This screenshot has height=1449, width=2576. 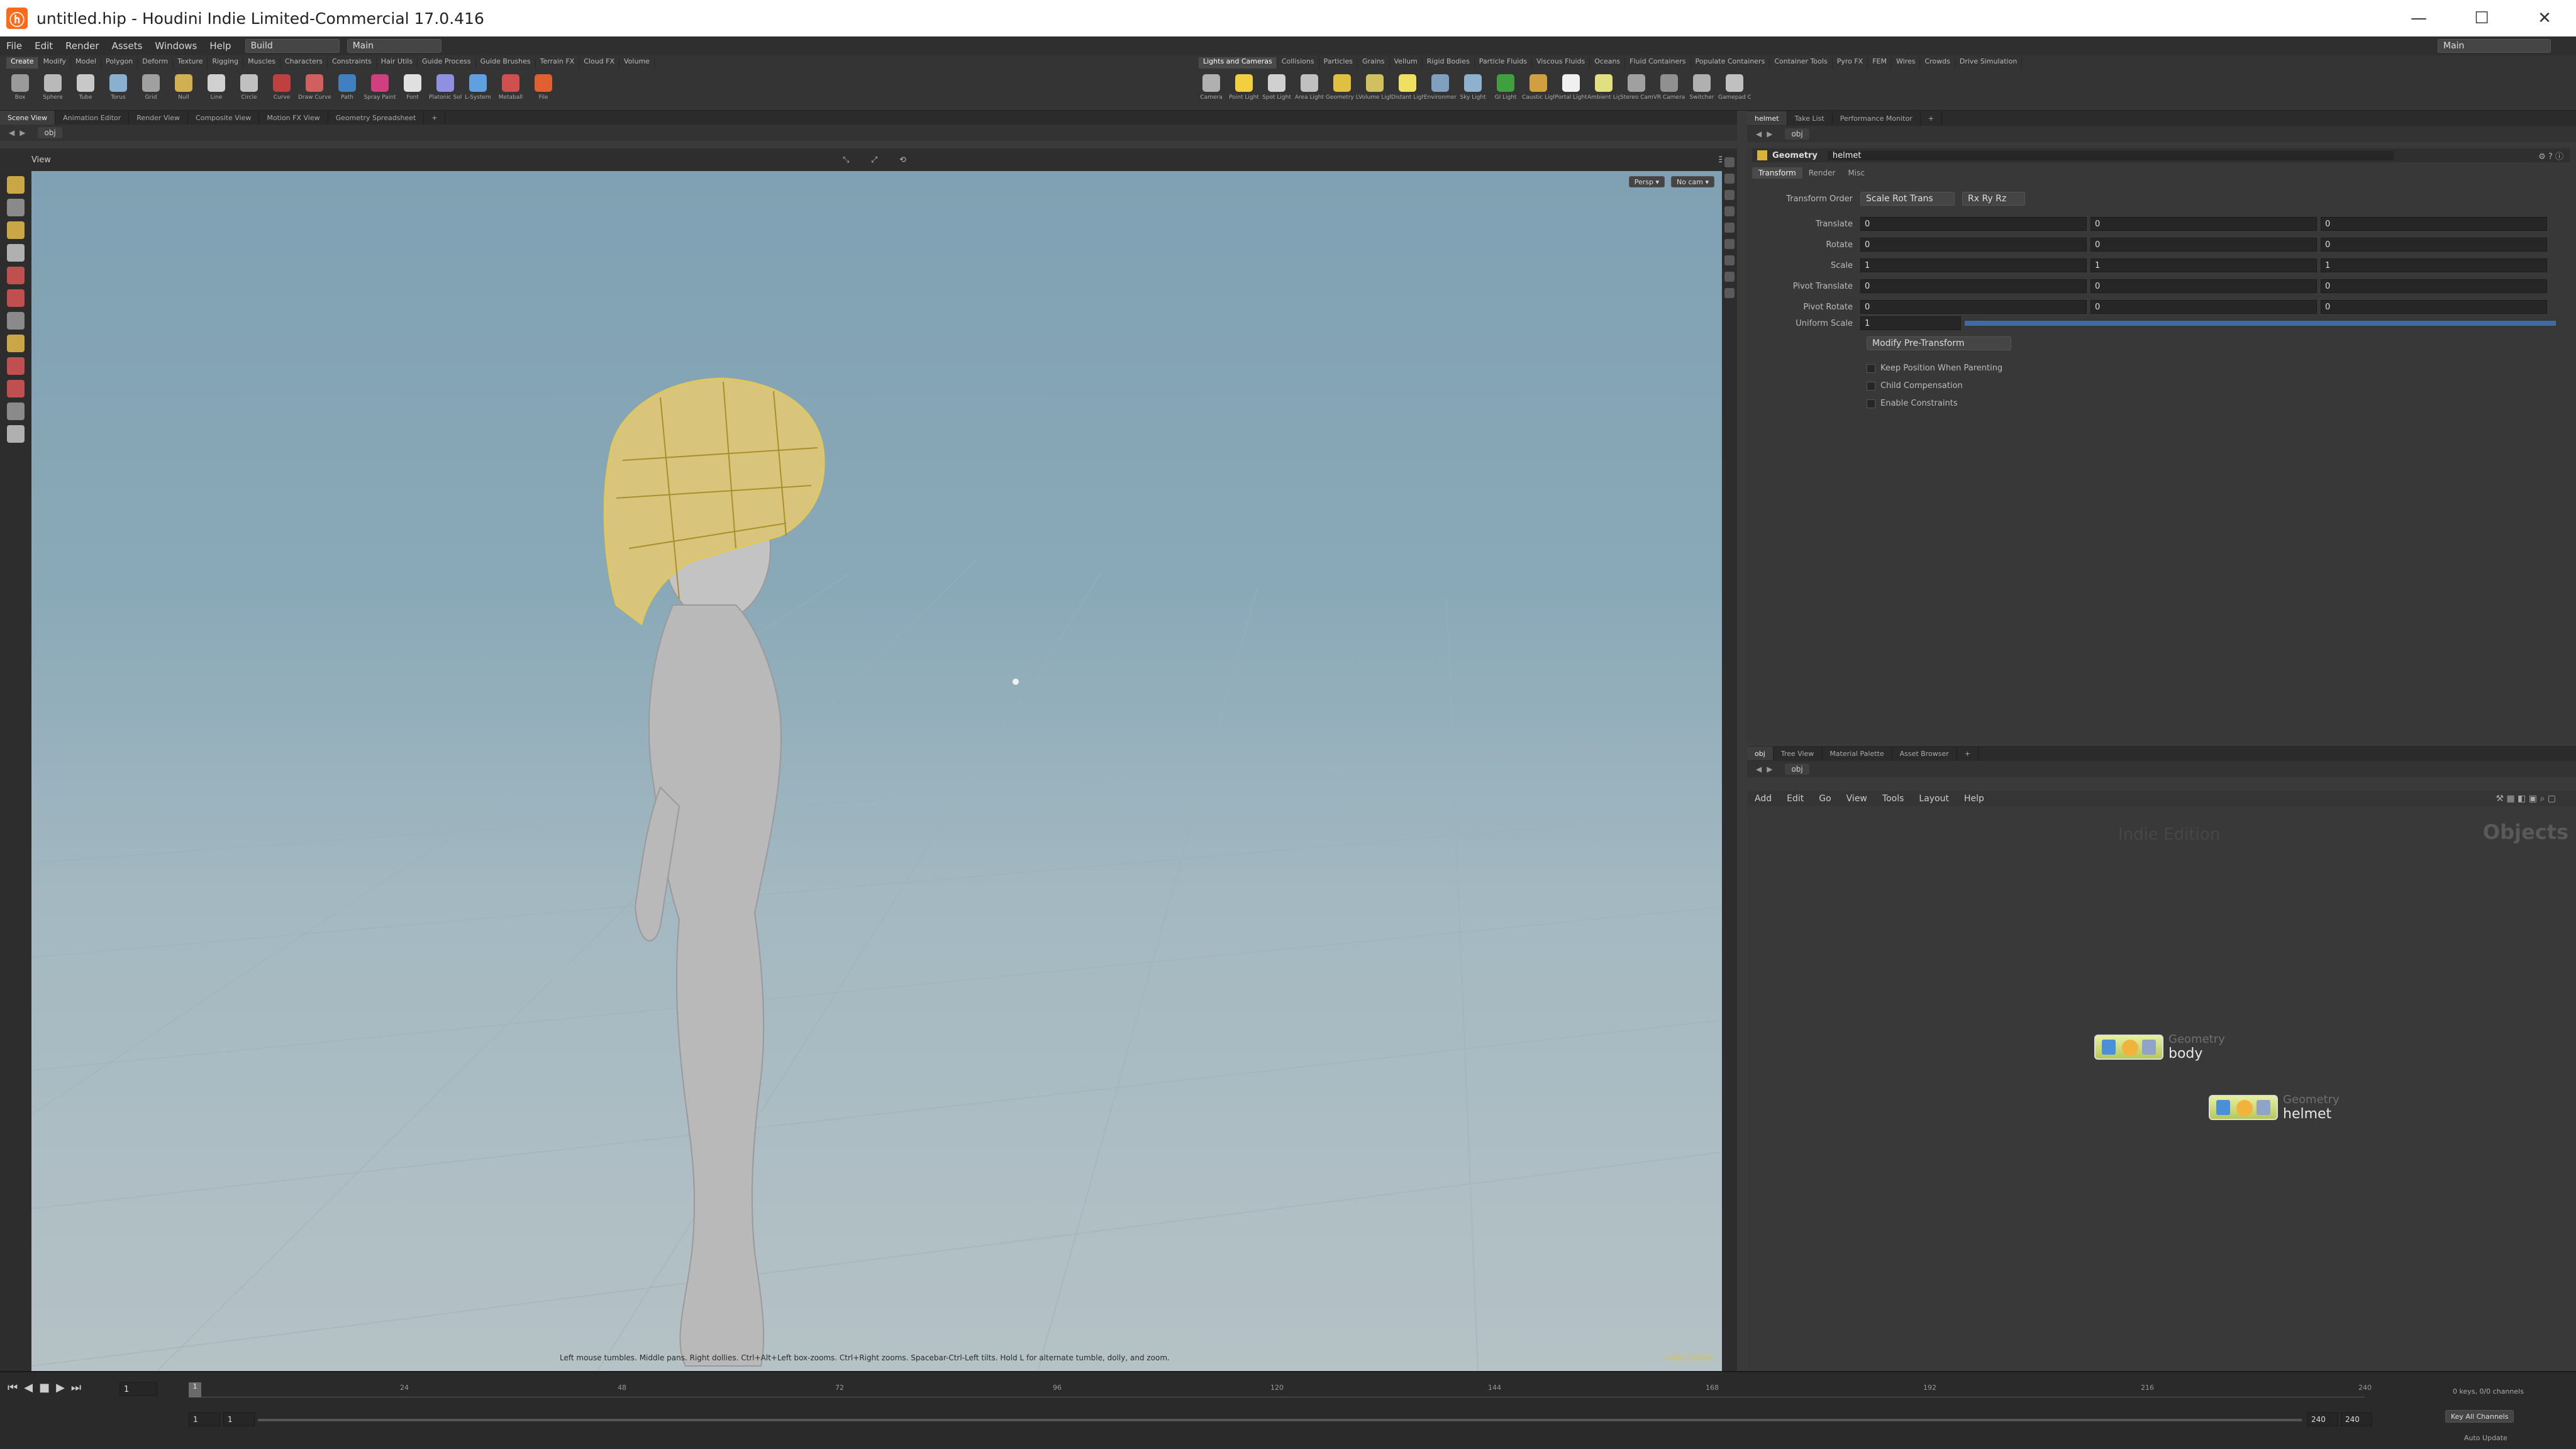 I want to click on menu-assets: Assets, so click(x=127, y=46).